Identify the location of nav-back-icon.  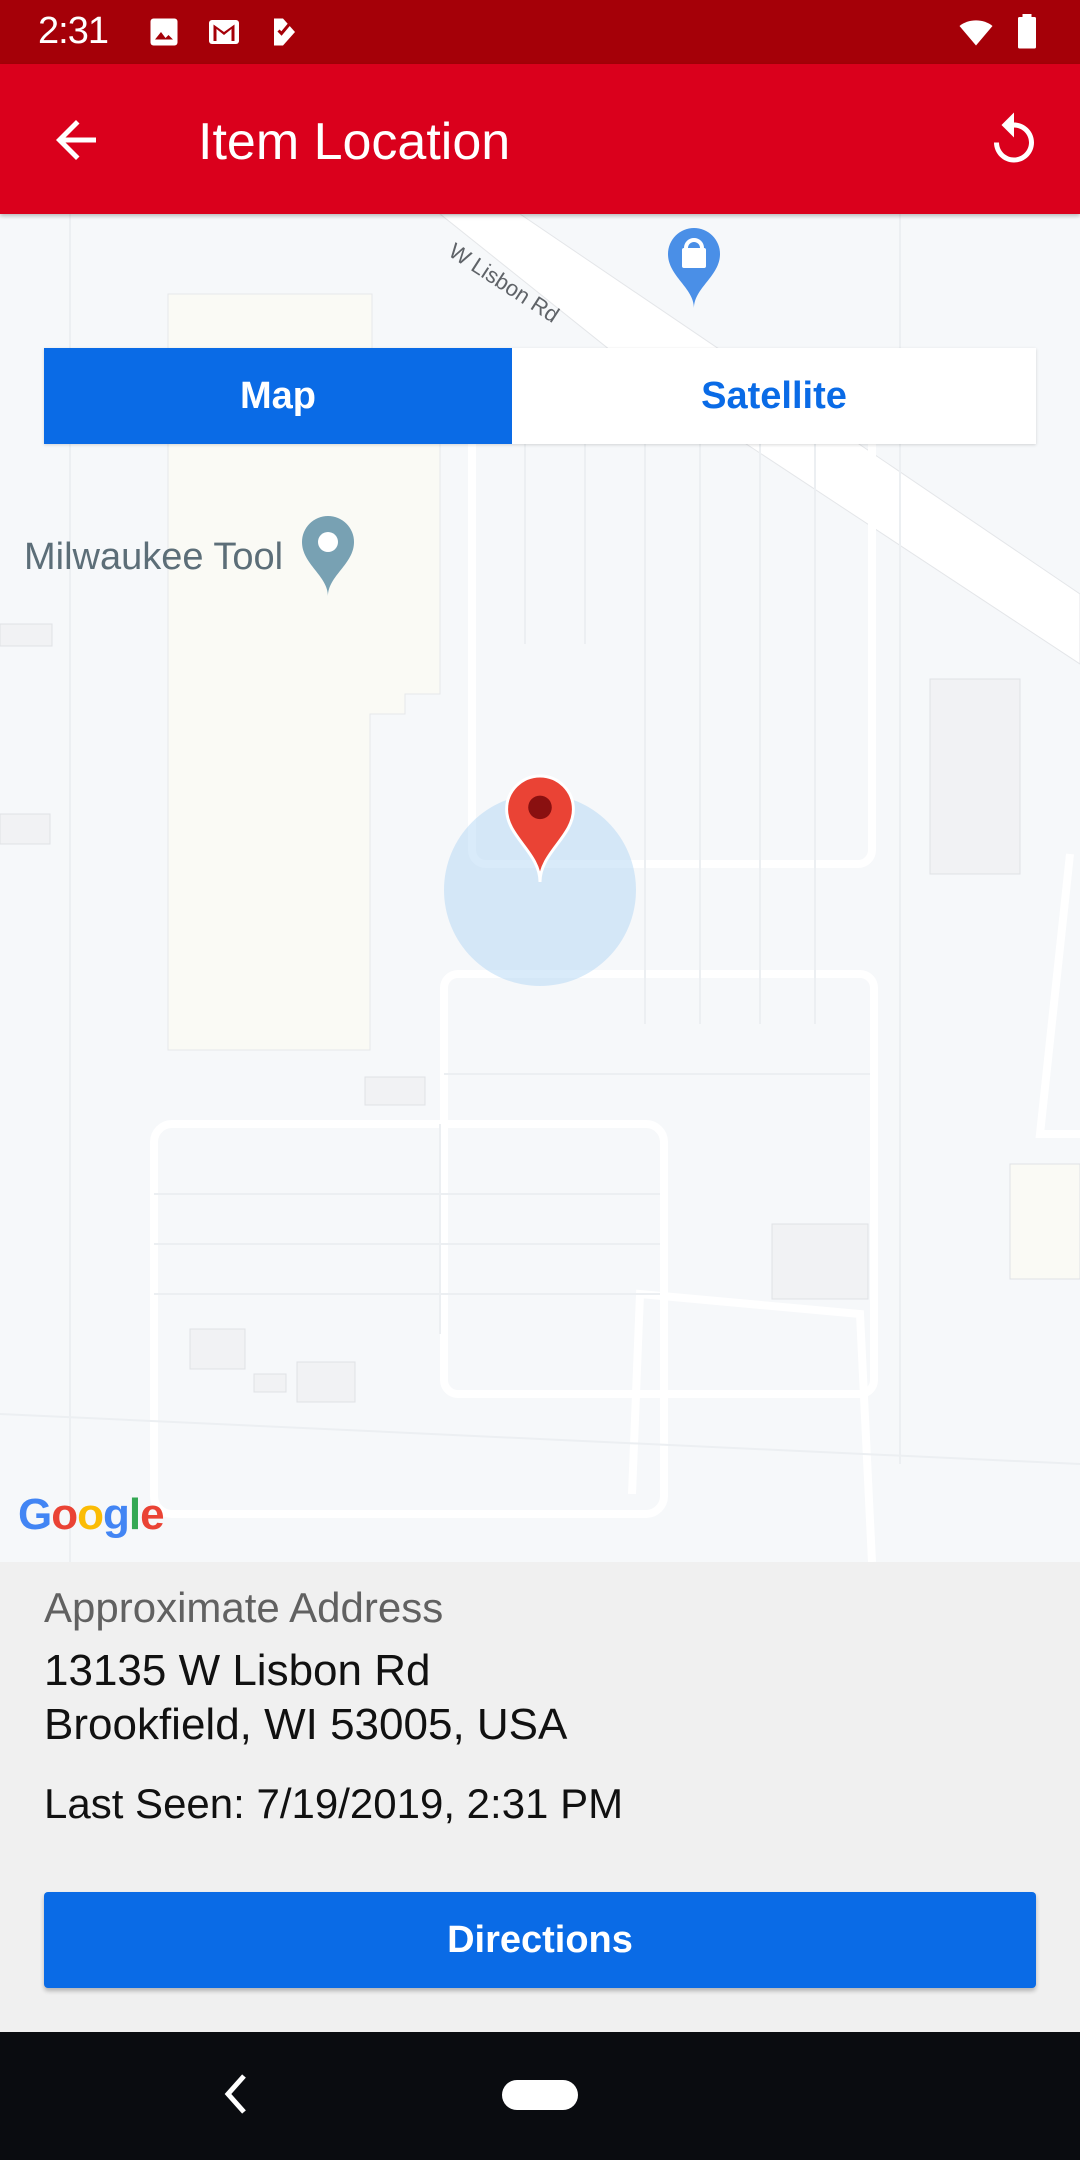
(236, 2094).